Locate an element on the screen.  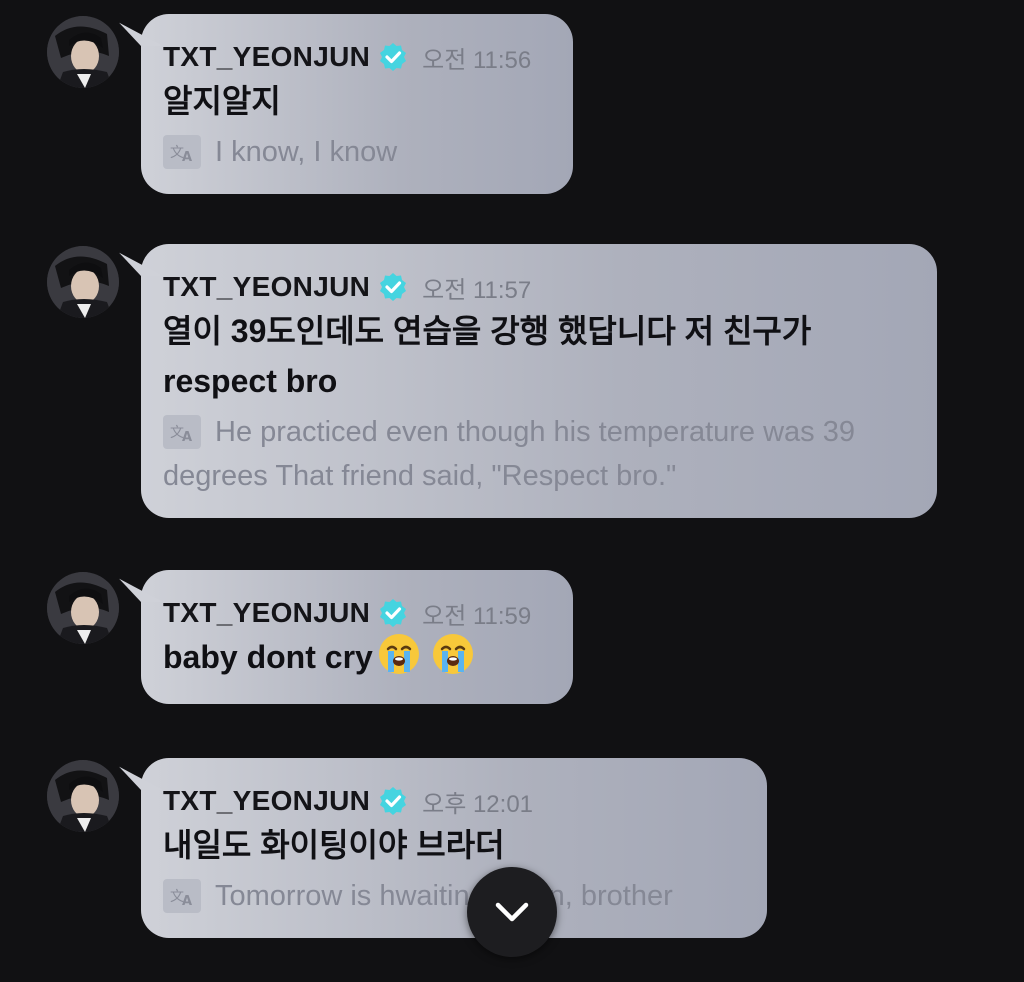
chevron-down-icon is located at coordinates (512, 912).